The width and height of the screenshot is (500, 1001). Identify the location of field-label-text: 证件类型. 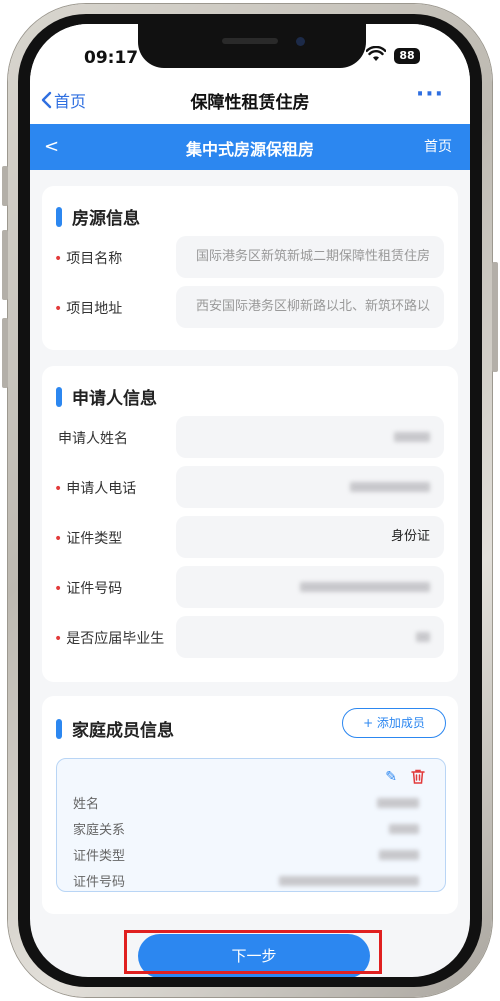
(94, 539).